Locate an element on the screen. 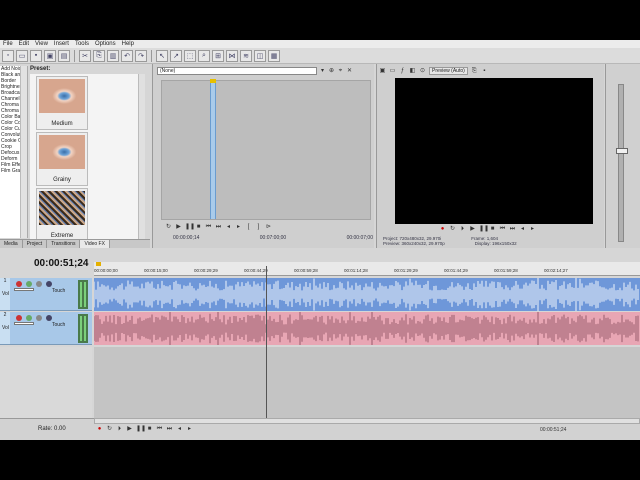 The image size is (640, 480). trimmer-cursor is located at coordinates (213, 149).